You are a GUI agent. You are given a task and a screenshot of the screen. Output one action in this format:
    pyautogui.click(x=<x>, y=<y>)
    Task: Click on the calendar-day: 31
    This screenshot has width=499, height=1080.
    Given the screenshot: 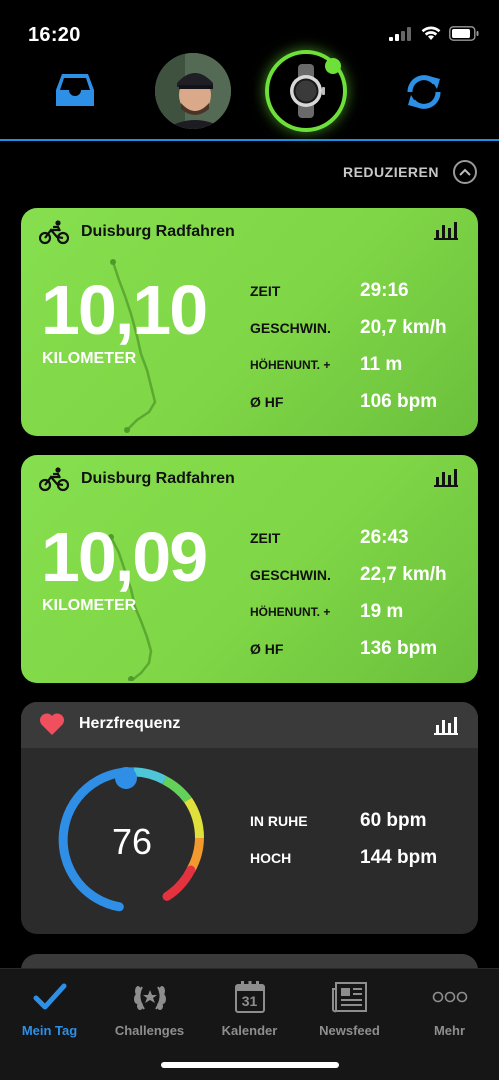 What is the action you would take?
    pyautogui.click(x=249, y=1001)
    